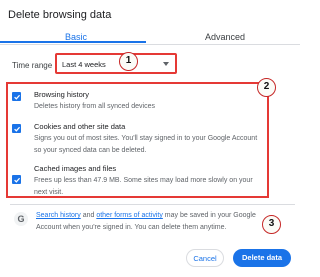 Image resolution: width=320 pixels, height=277 pixels. I want to click on time-range-label: Time range, so click(32, 65).